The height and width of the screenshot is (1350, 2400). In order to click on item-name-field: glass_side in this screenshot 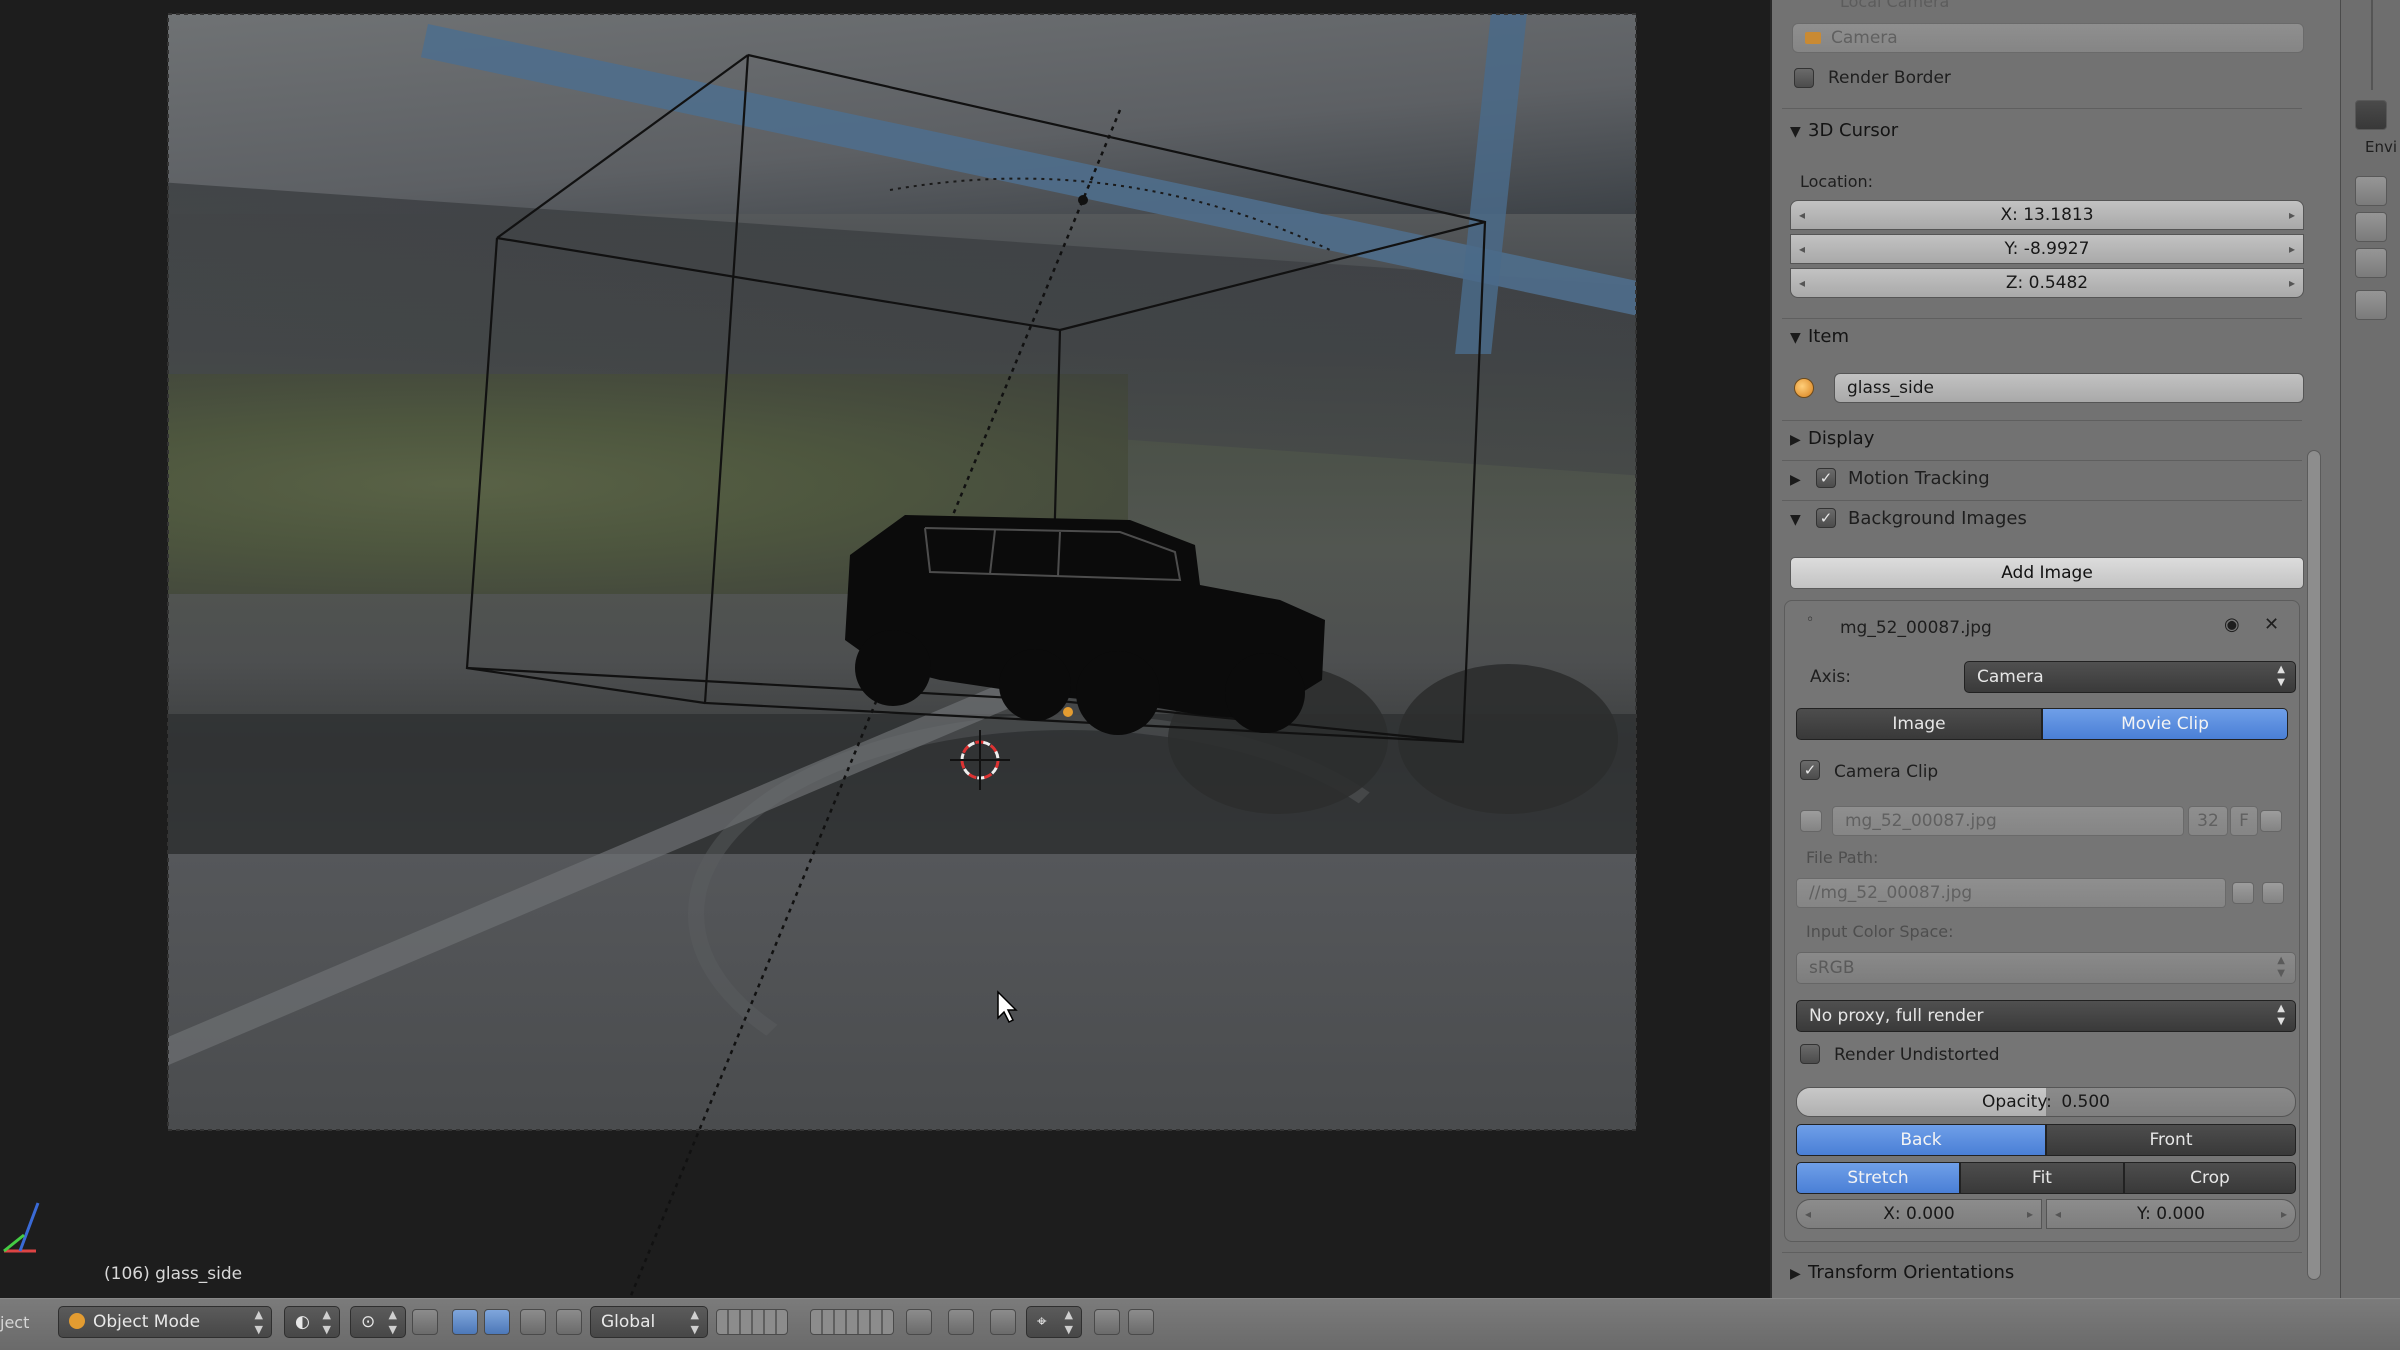, I will do `click(2069, 388)`.